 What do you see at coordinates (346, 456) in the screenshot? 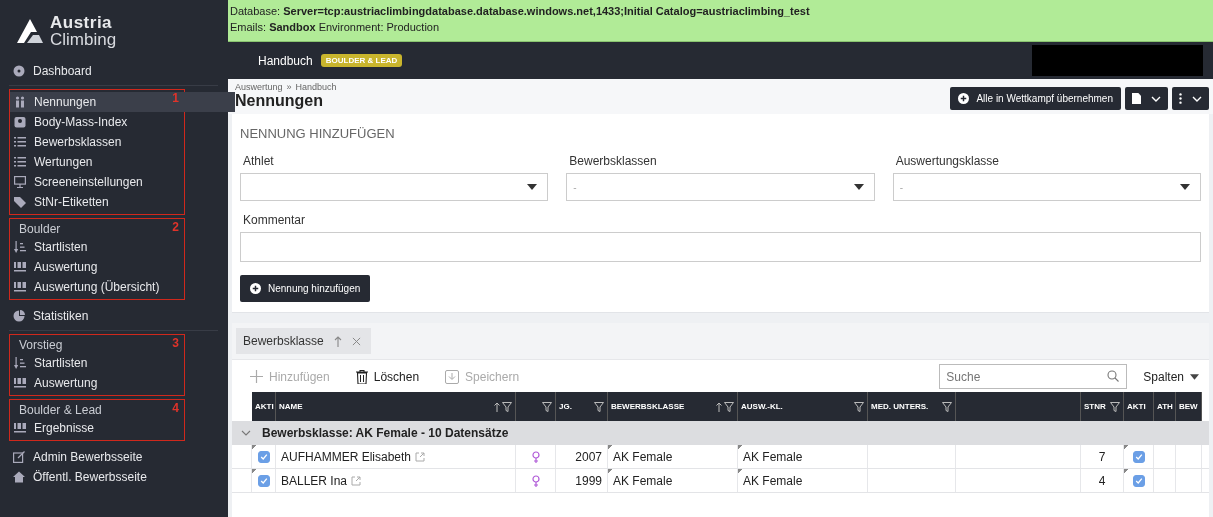
I see `table-cell: AUFHAMMER Elisabeth` at bounding box center [346, 456].